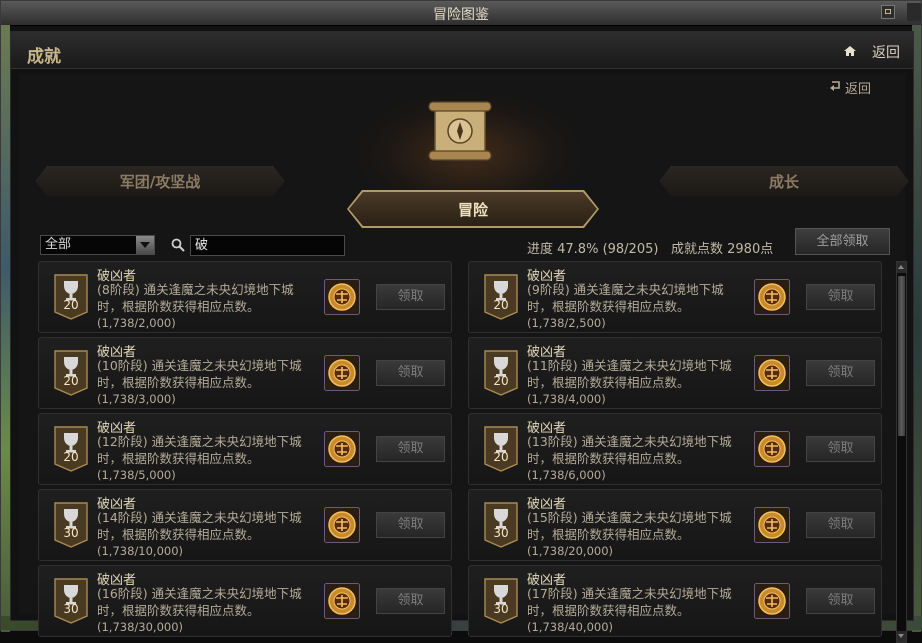 Image resolution: width=922 pixels, height=643 pixels. Describe the element at coordinates (136, 475) in the screenshot. I see `achievement-progress: (1,738/5,000)` at that location.